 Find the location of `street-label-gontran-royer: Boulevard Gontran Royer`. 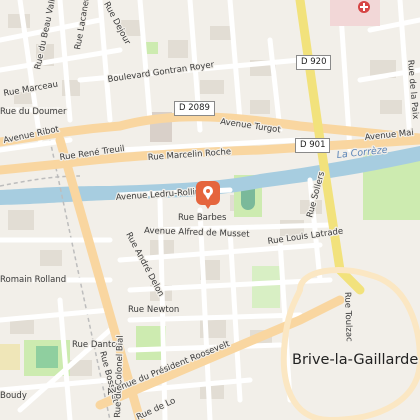

street-label-gontran-royer: Boulevard Gontran Royer is located at coordinates (161, 72).